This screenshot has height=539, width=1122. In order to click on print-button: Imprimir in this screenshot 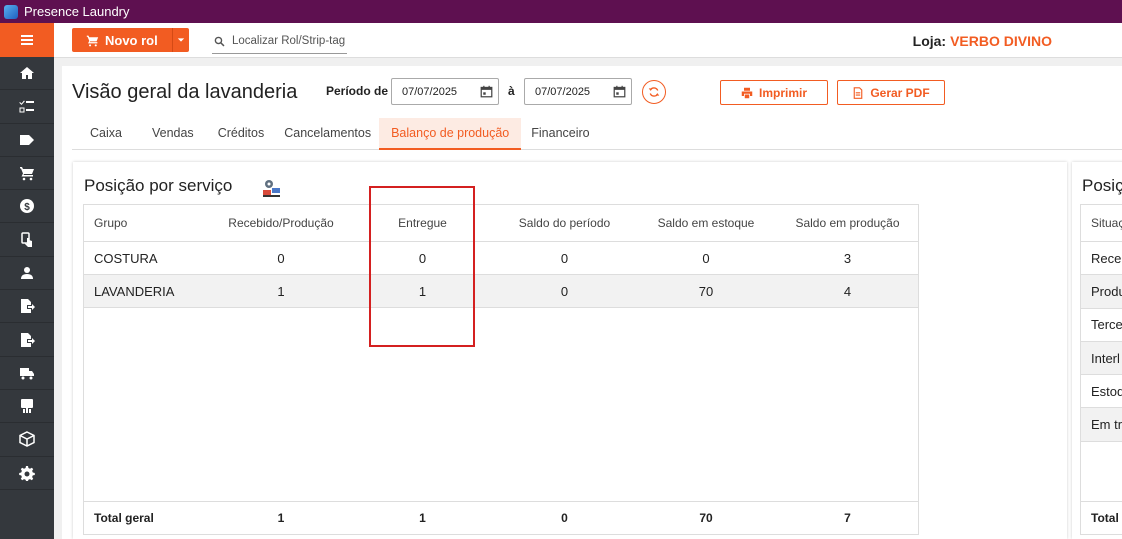, I will do `click(774, 92)`.